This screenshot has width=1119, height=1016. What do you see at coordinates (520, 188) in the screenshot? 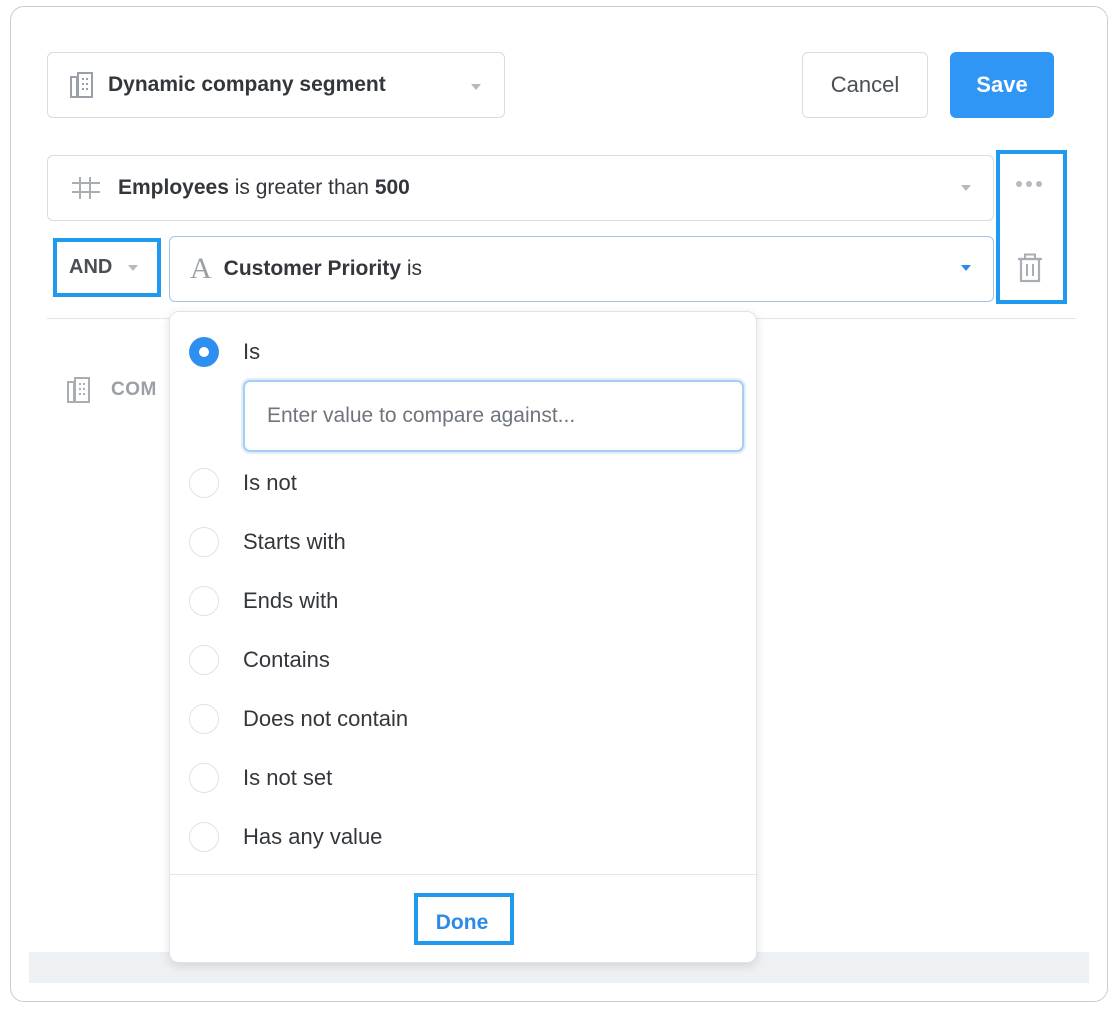
I see `filter-row-employees: Employees is greater than 500` at bounding box center [520, 188].